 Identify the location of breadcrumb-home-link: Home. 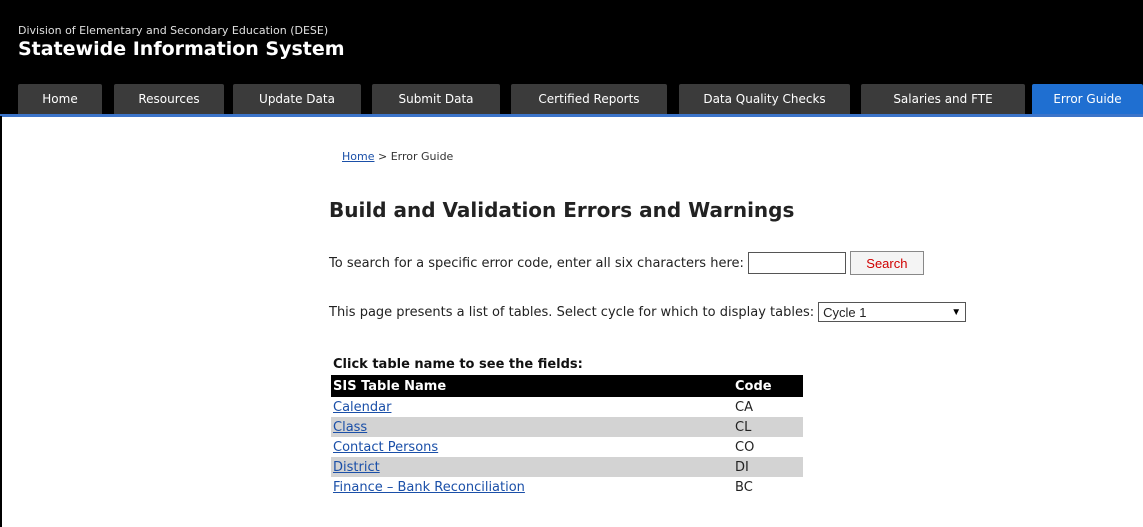
(358, 156).